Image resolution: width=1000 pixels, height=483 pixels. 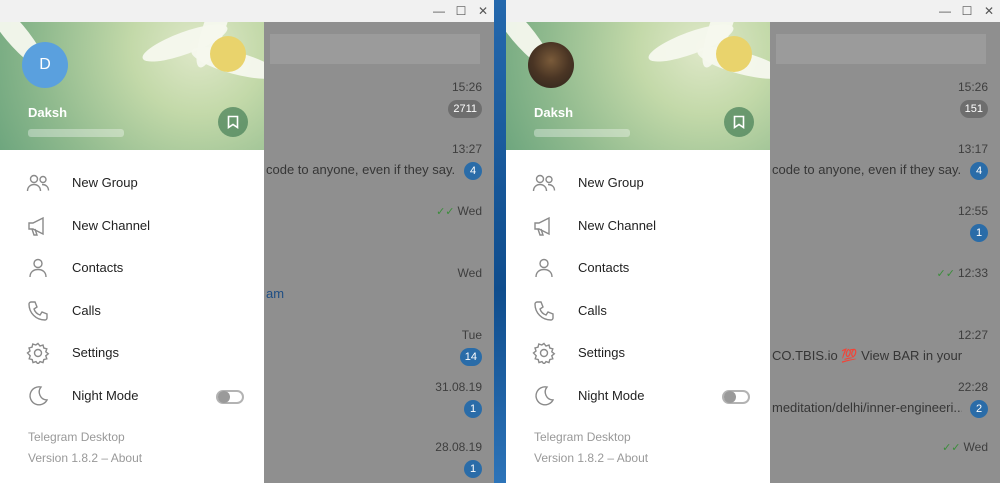 What do you see at coordinates (972, 273) in the screenshot?
I see `chat-time-text: 12:33` at bounding box center [972, 273].